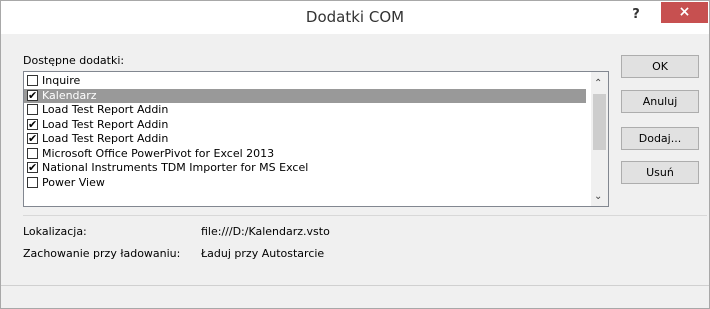 Image resolution: width=710 pixels, height=309 pixels. I want to click on vertical-scrollbar: ⌃ ⌄, so click(599, 139).